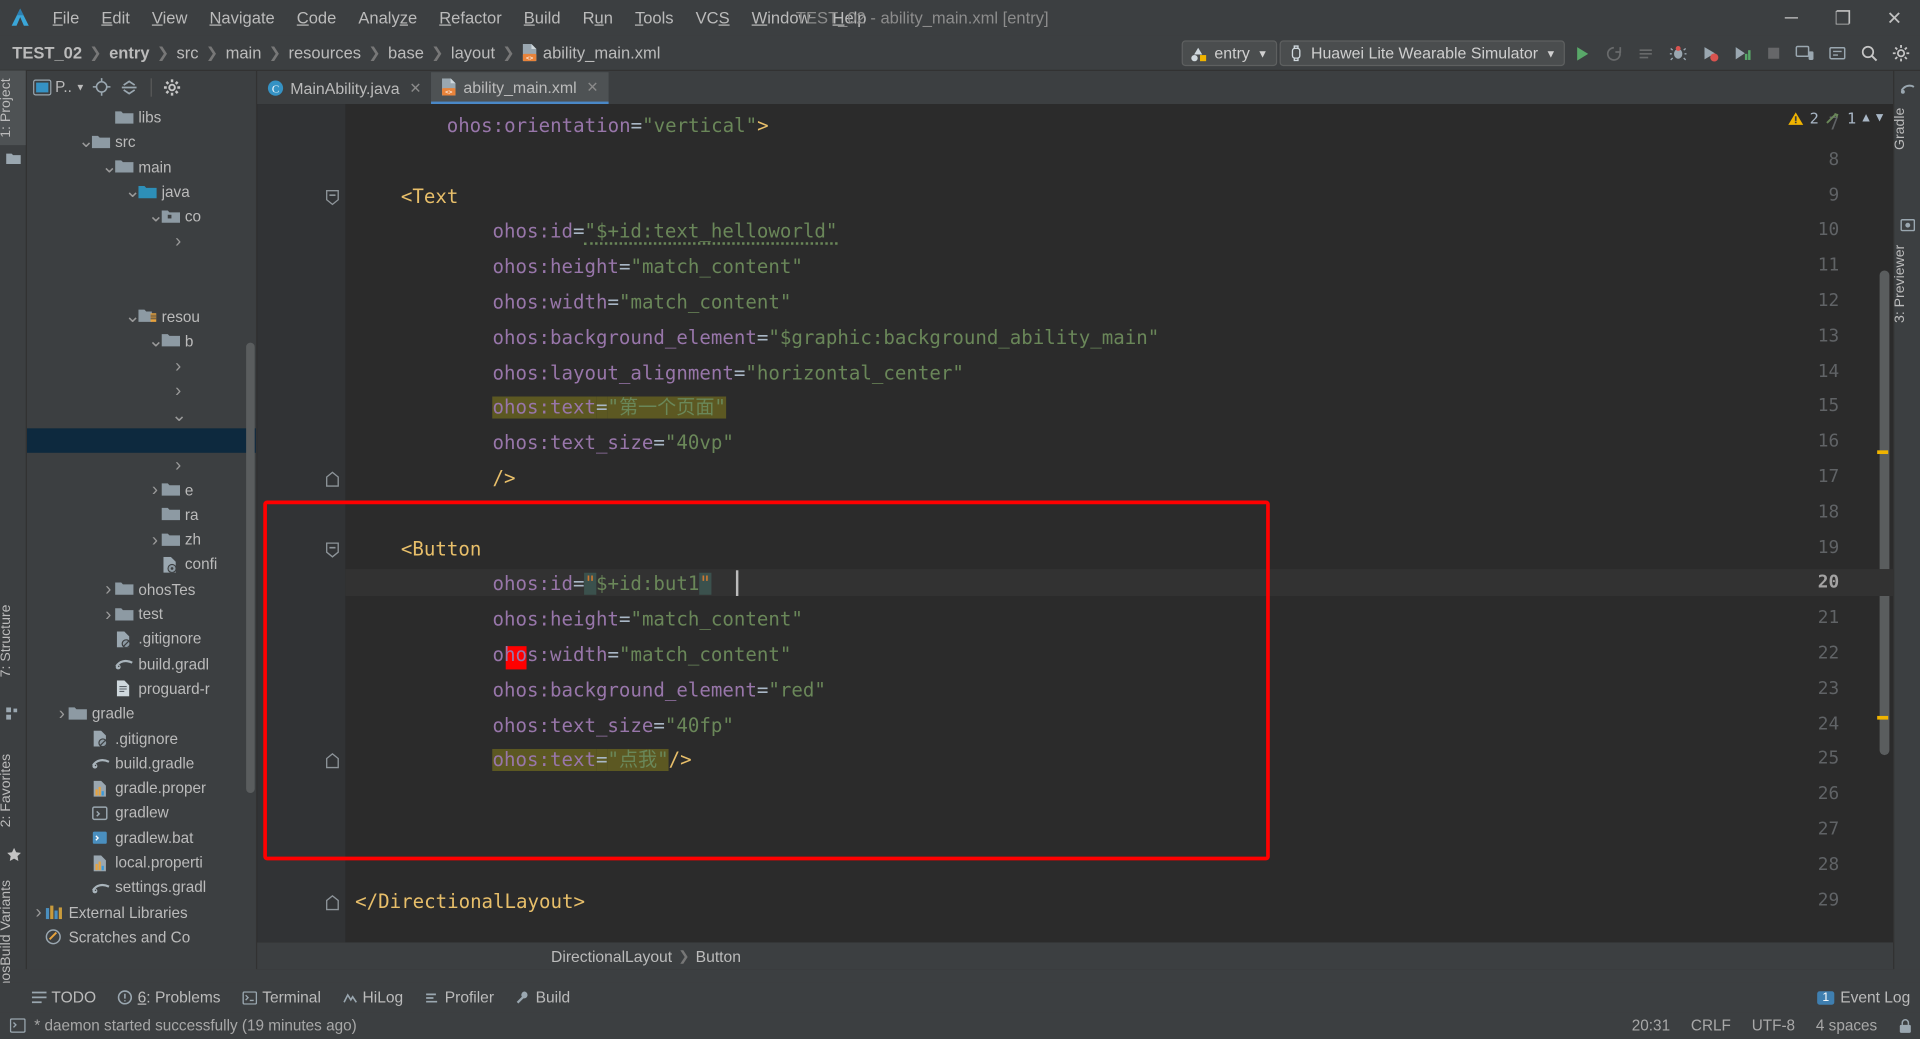 This screenshot has width=1920, height=1039. I want to click on status-line-separator: CRLF, so click(1711, 1025).